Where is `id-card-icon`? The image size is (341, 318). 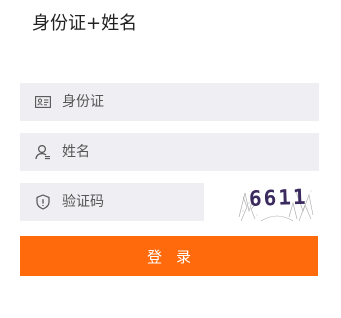
id-card-icon is located at coordinates (43, 102).